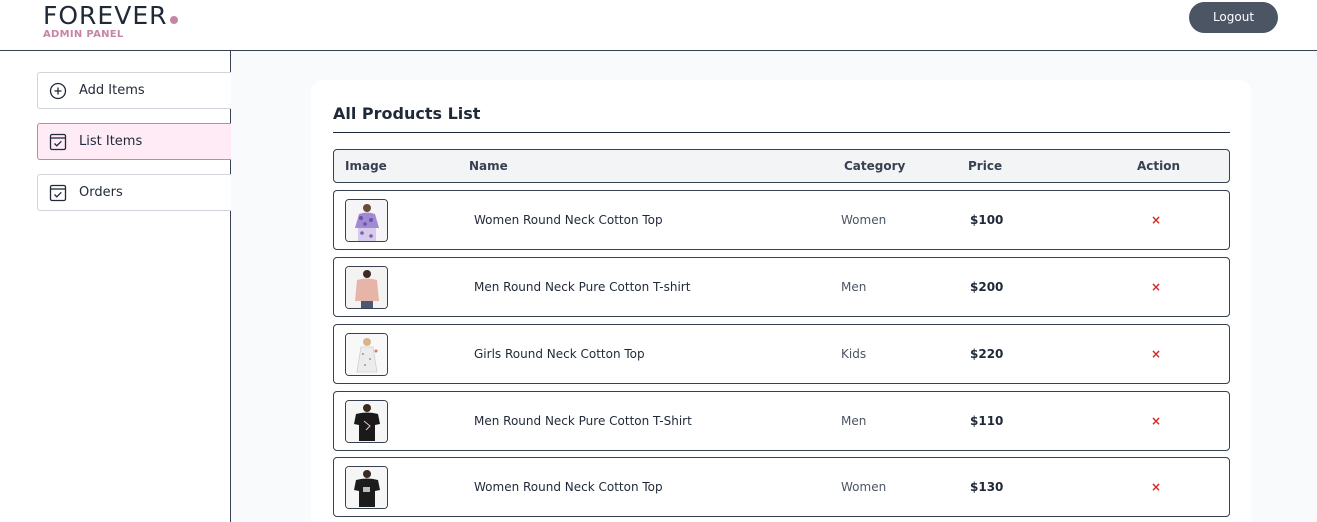 This screenshot has width=1317, height=522. Describe the element at coordinates (987, 421) in the screenshot. I see `product-price: $110` at that location.